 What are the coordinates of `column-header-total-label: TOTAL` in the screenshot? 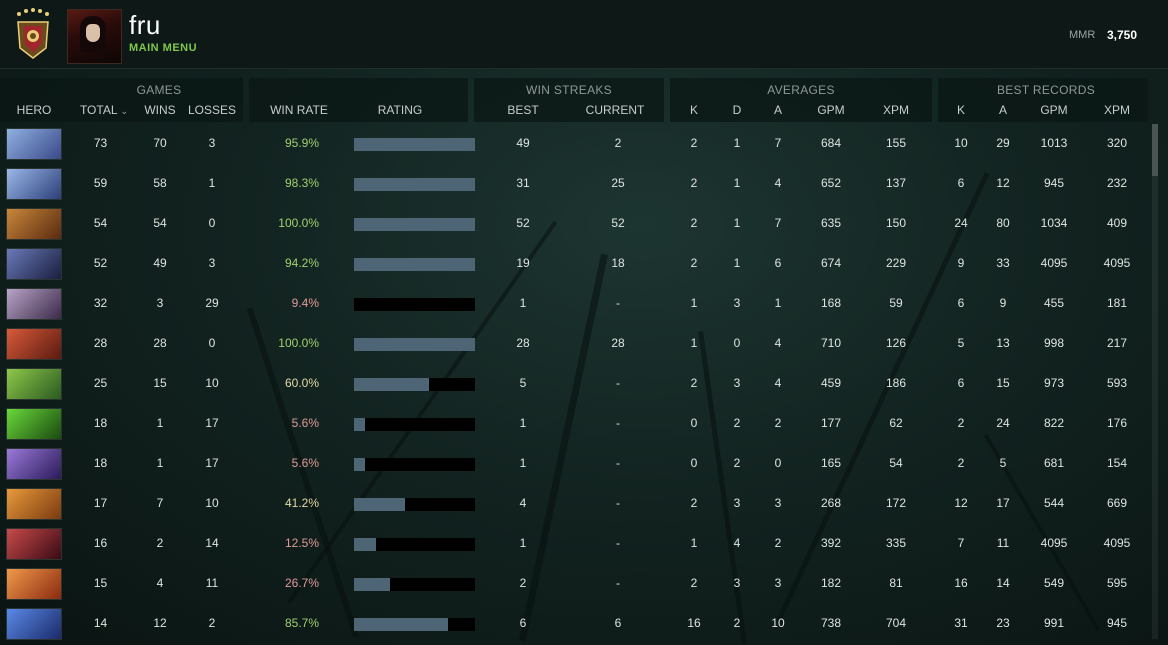 It's located at (98, 110).